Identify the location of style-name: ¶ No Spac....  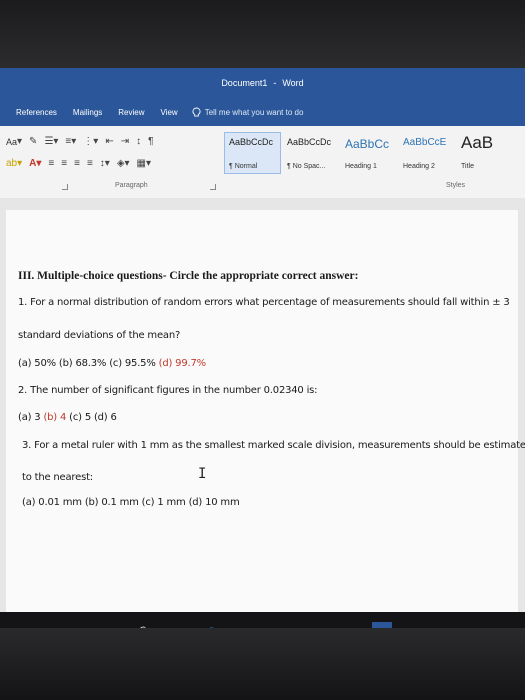
(306, 166).